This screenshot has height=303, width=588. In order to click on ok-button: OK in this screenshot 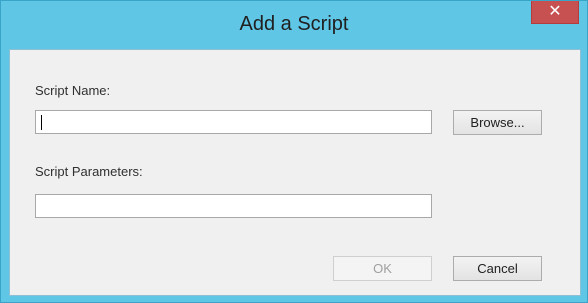, I will do `click(382, 268)`.